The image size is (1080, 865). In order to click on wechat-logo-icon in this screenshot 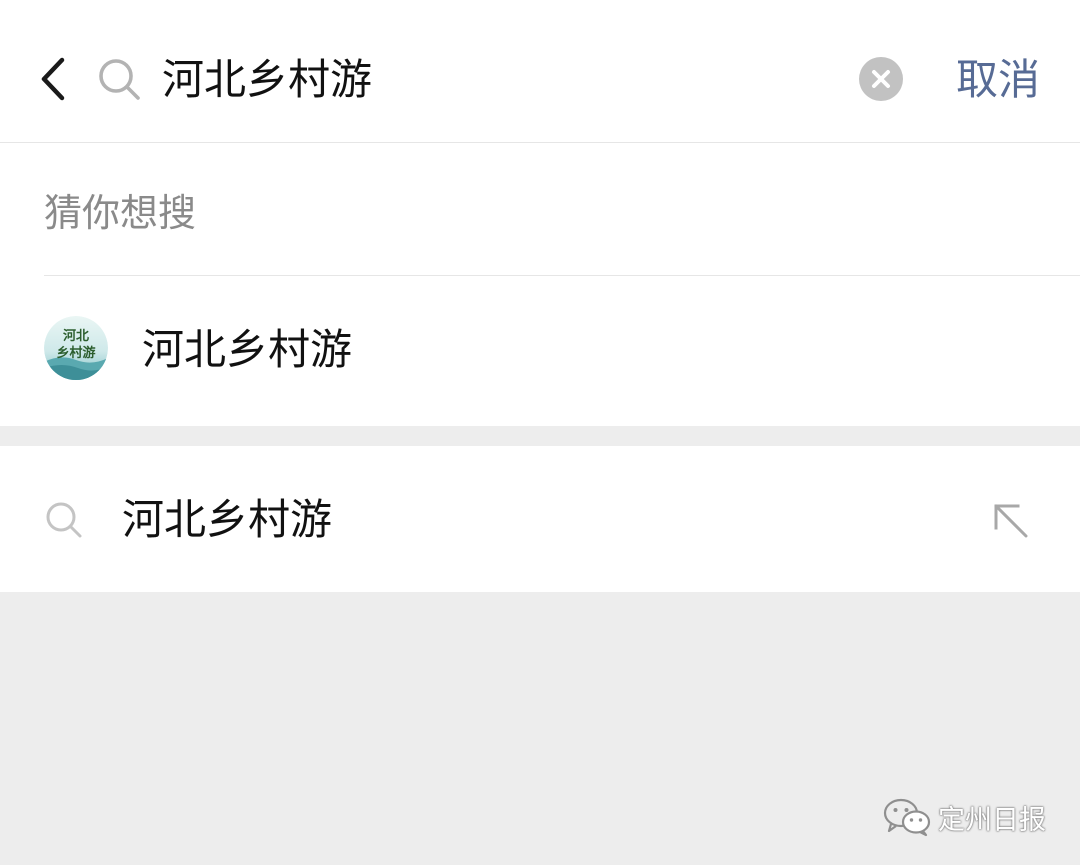, I will do `click(907, 817)`.